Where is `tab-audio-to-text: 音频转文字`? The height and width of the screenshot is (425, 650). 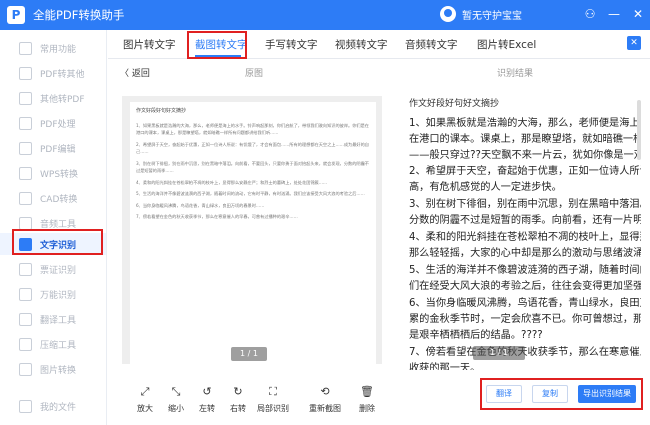 tab-audio-to-text: 音频转文字 is located at coordinates (431, 44).